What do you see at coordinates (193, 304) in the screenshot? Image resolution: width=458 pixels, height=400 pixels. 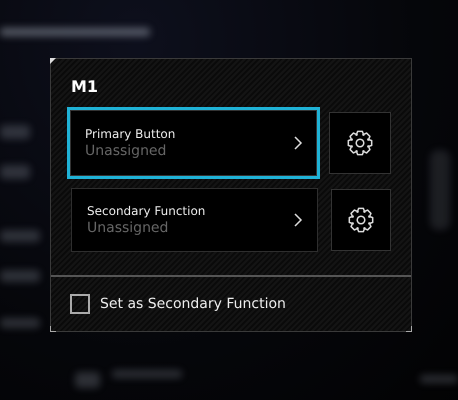 I see `checkbox-label: Set as Secondary Function` at bounding box center [193, 304].